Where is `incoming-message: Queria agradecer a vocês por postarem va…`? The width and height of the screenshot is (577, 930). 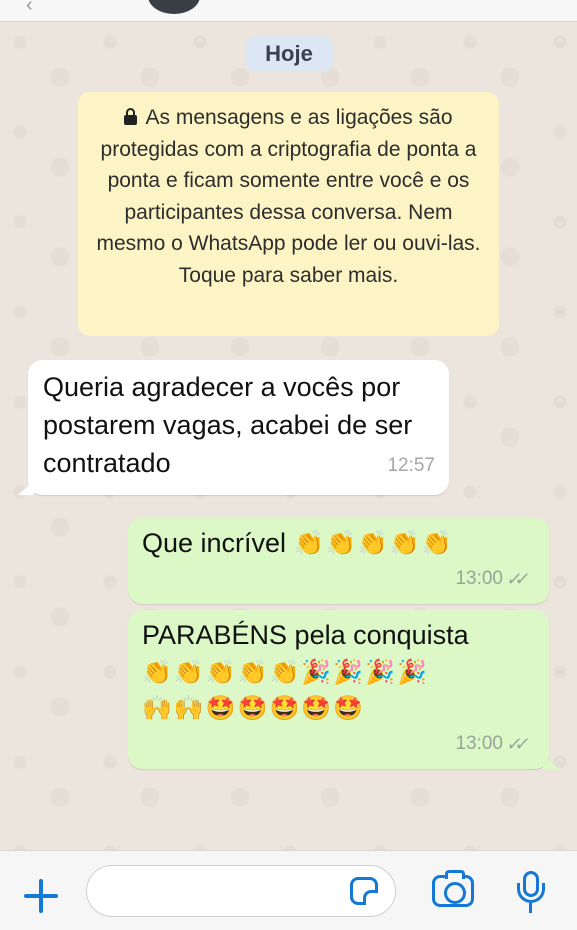 incoming-message: Queria agradecer a vocês por postarem va… is located at coordinates (233, 427).